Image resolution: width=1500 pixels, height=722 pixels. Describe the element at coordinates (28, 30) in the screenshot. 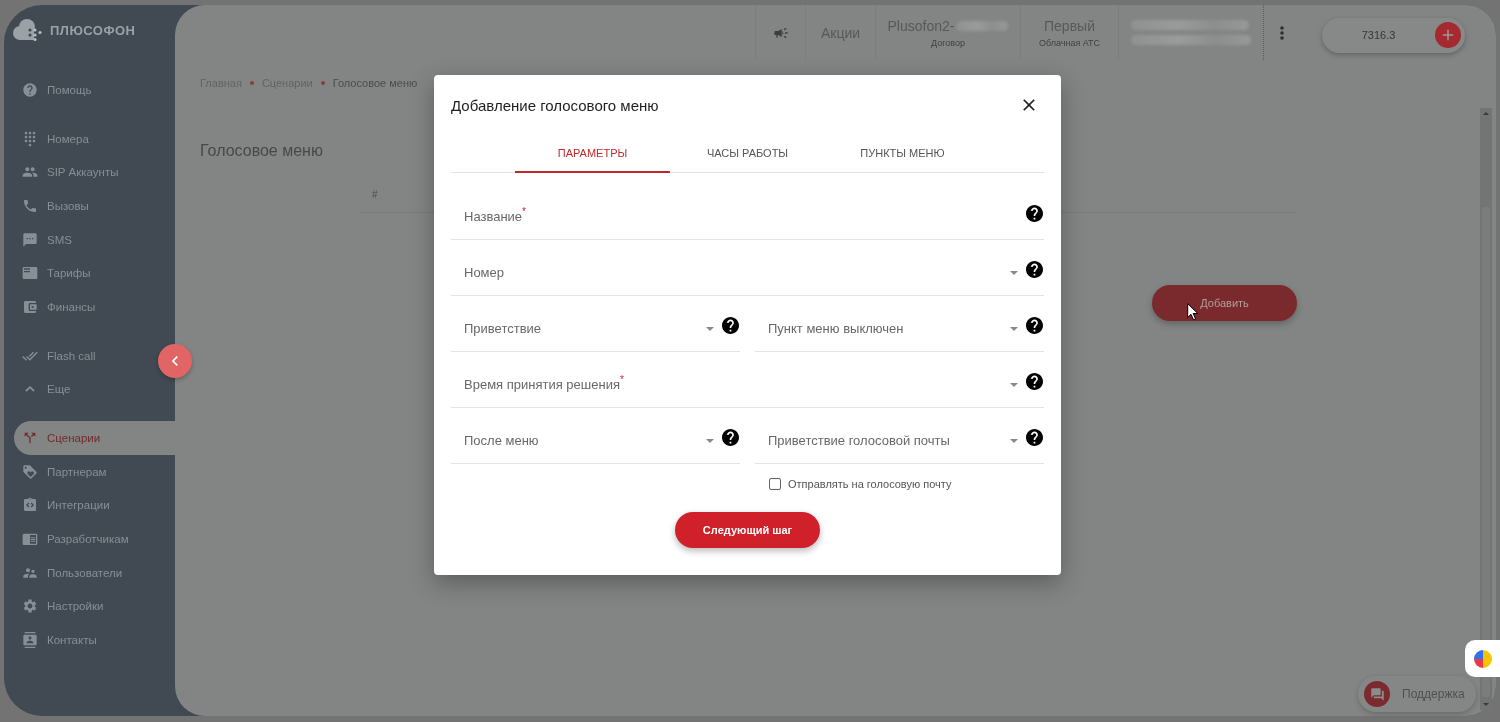

I see `cloud-logo-icon` at that location.